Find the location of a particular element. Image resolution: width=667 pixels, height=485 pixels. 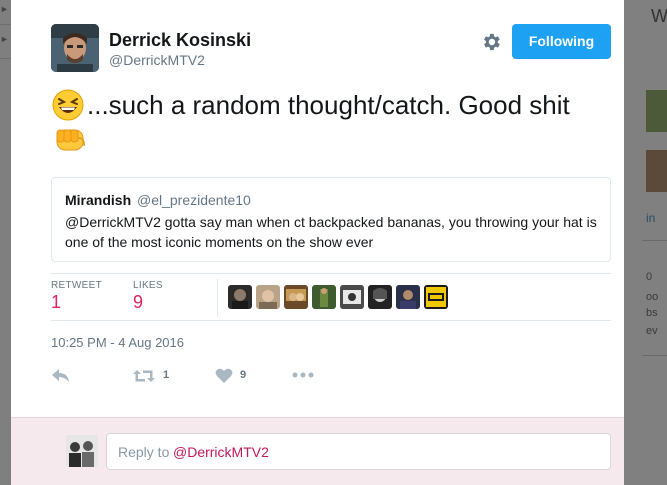

retweet-stat-label: RETWEET is located at coordinates (76, 285).